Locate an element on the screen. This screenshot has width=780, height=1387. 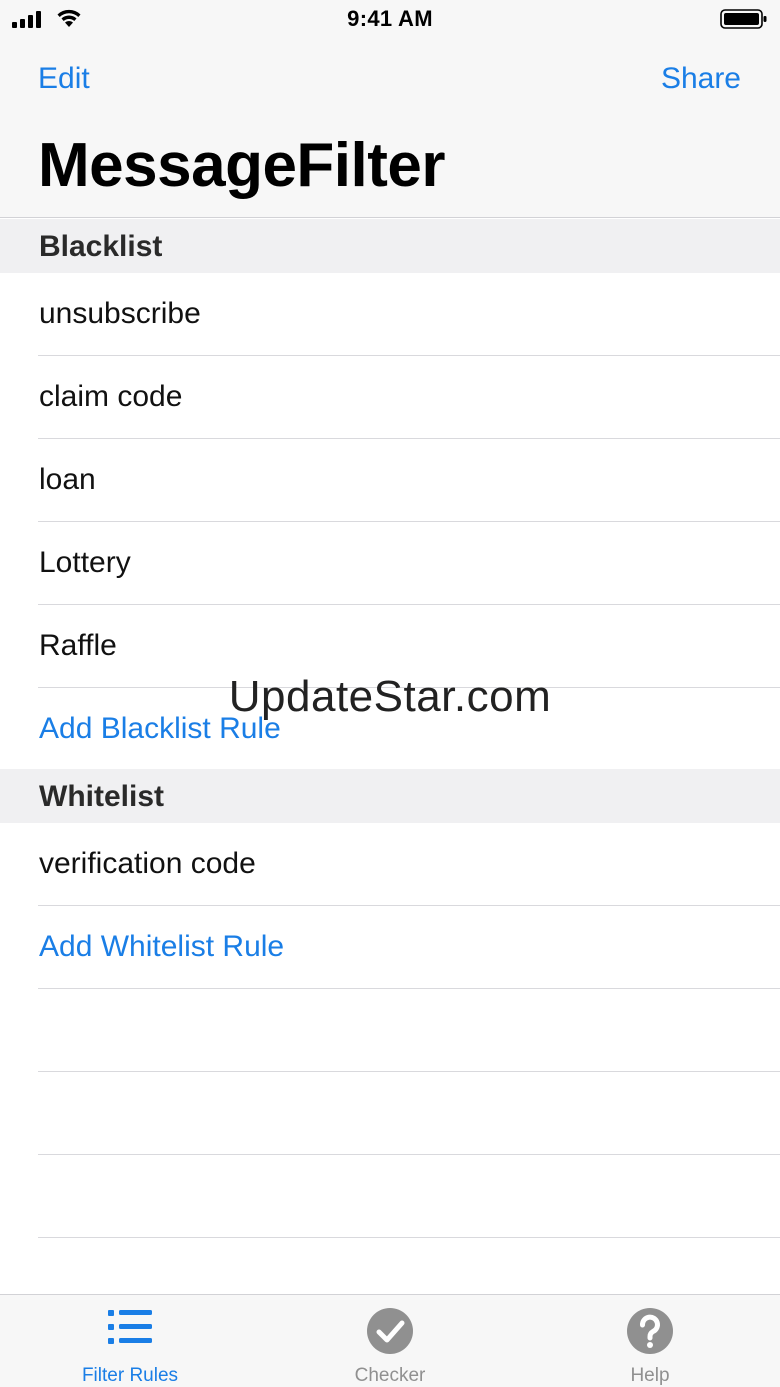
list-item: verification code is located at coordinates (390, 864).